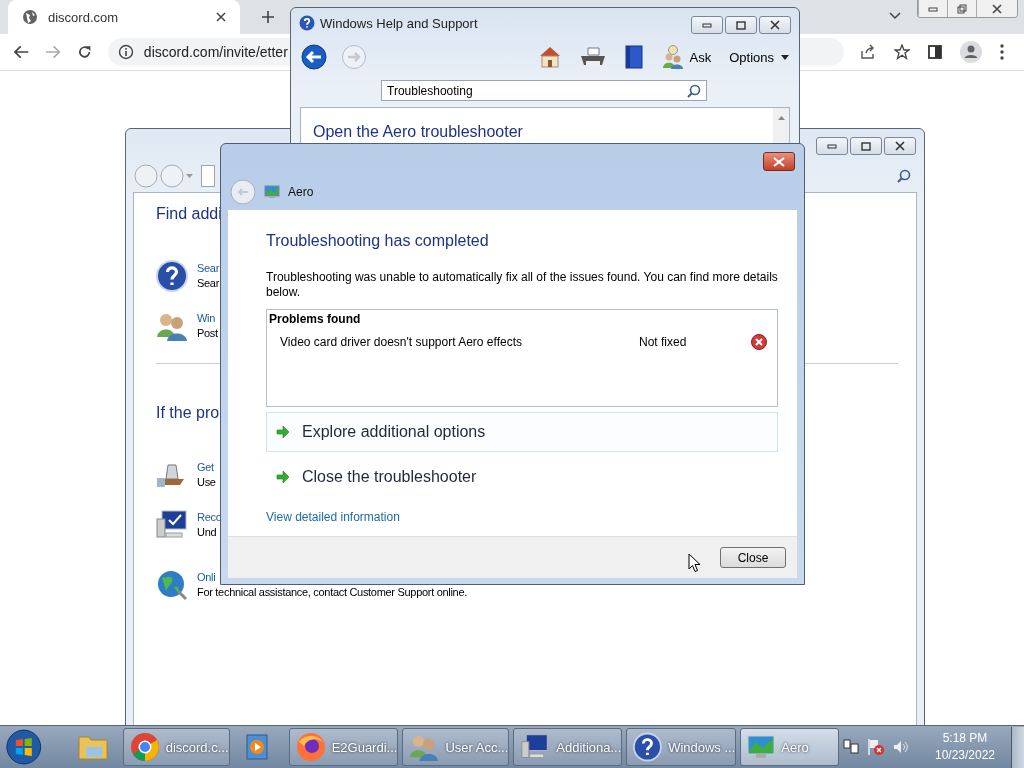  I want to click on clock-date: 10/23/2022, so click(965, 755).